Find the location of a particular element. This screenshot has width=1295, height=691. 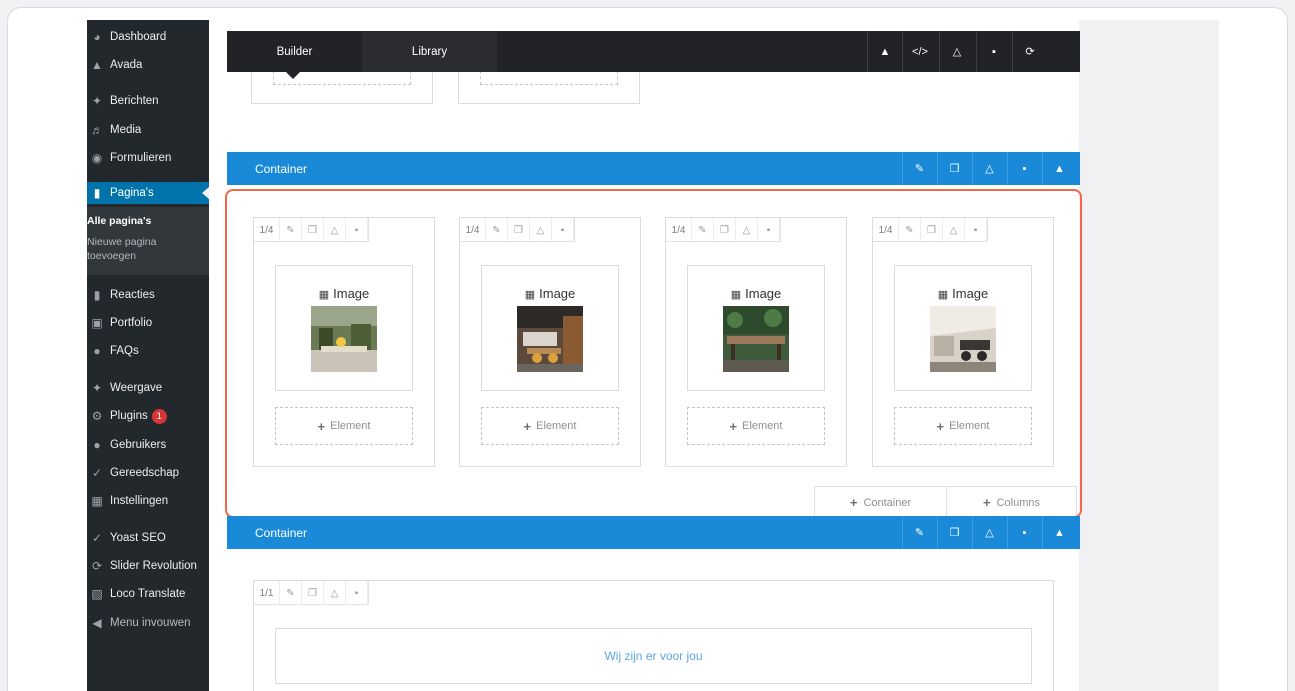

code-button: </> is located at coordinates (919, 51).